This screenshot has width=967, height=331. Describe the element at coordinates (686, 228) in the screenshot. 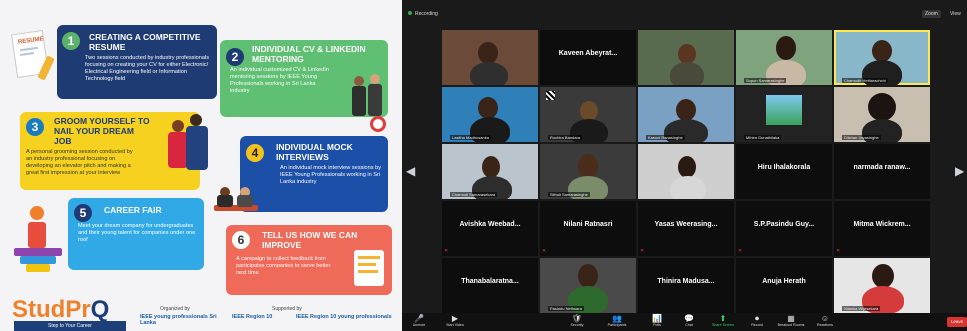

I see `video-tile: Yasas Weerasing... ✕` at that location.